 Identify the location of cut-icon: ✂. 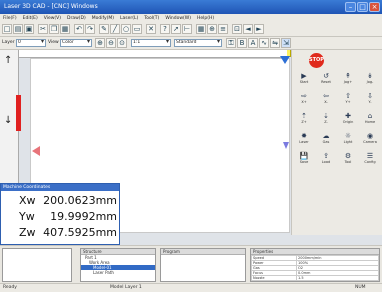
(43, 29).